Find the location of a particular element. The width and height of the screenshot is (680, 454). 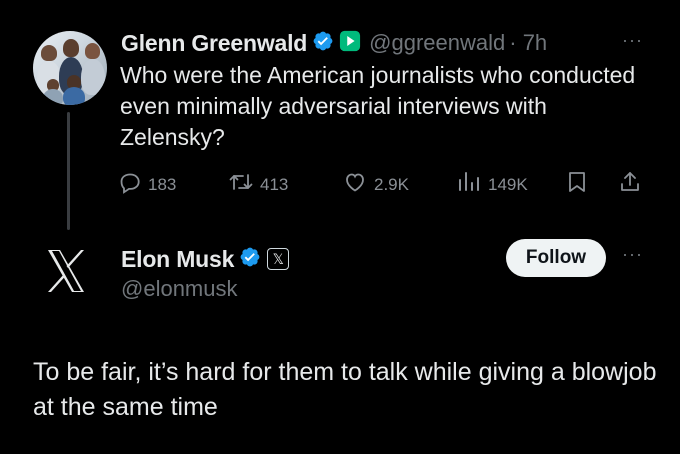

reply-icon is located at coordinates (133, 184).